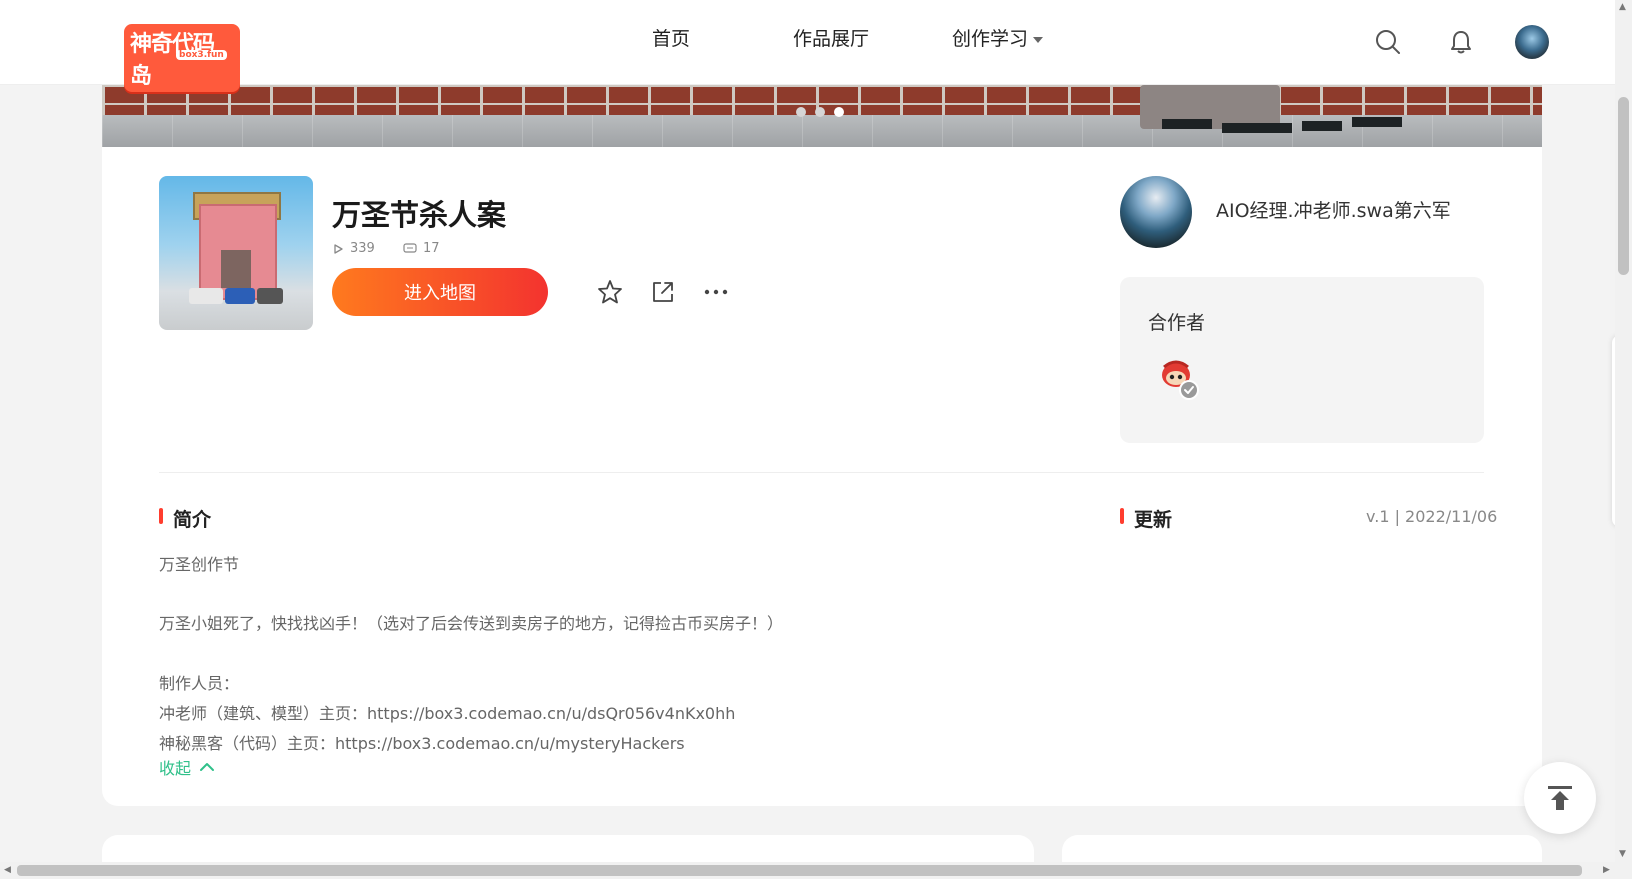  Describe the element at coordinates (1623, 186) in the screenshot. I see `vertical-scrollbar-thumb` at that location.